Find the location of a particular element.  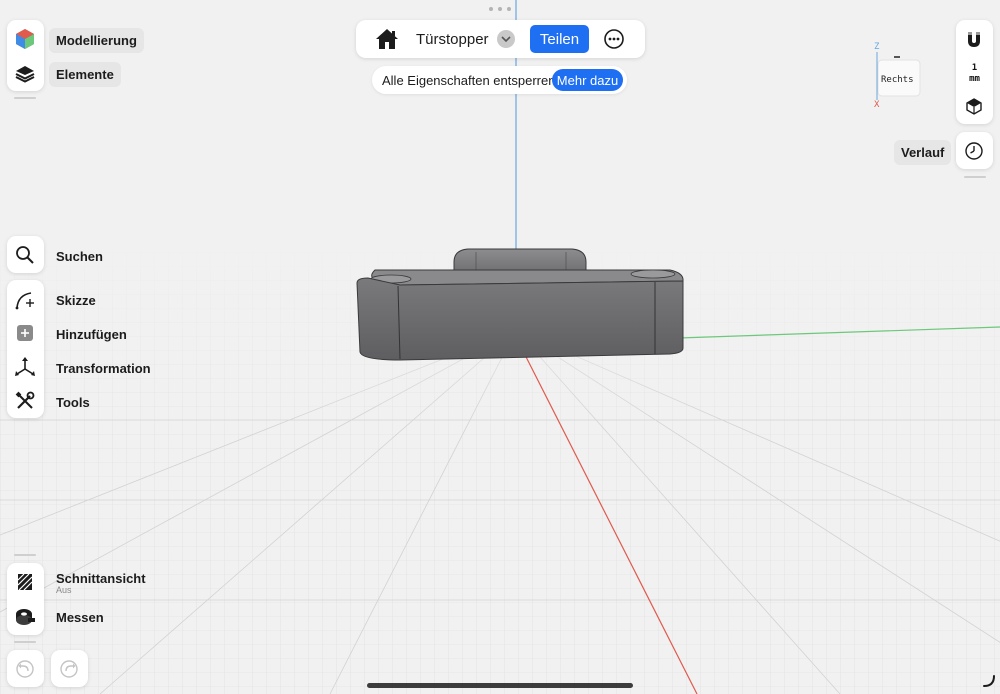

search-label: Suchen is located at coordinates (79, 256).